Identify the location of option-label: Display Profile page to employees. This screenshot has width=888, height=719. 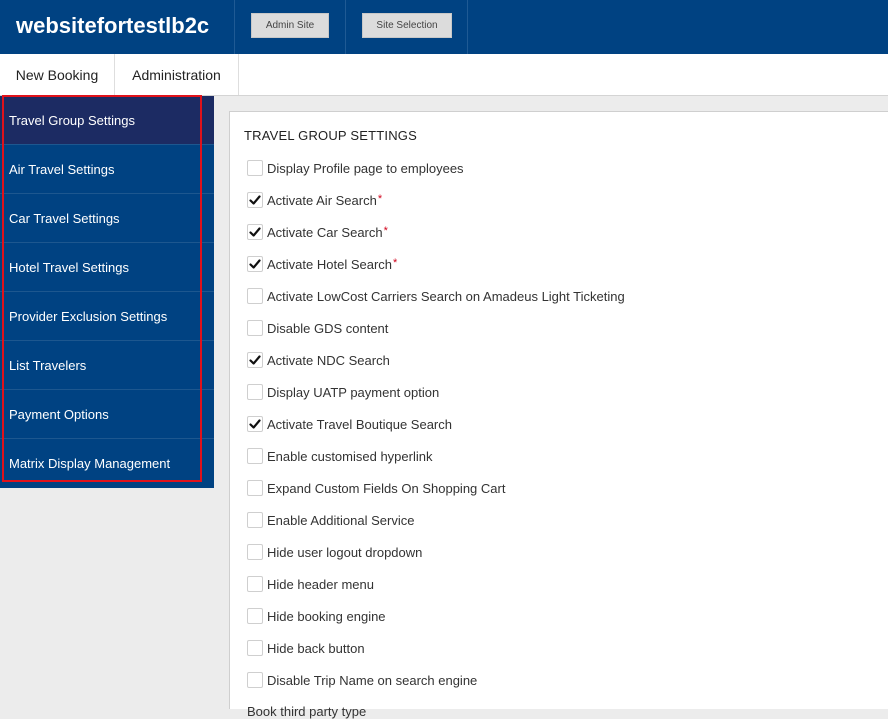
(365, 168).